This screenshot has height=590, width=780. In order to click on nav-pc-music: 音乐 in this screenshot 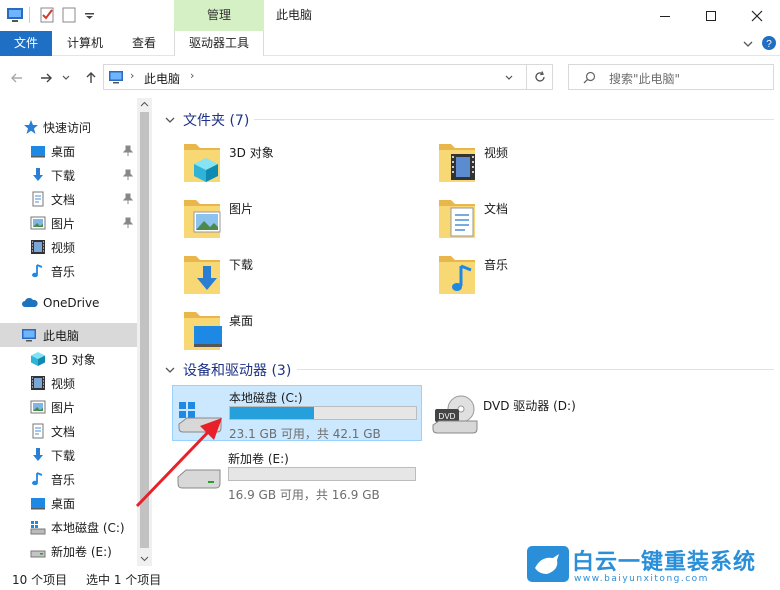, I will do `click(68, 479)`.